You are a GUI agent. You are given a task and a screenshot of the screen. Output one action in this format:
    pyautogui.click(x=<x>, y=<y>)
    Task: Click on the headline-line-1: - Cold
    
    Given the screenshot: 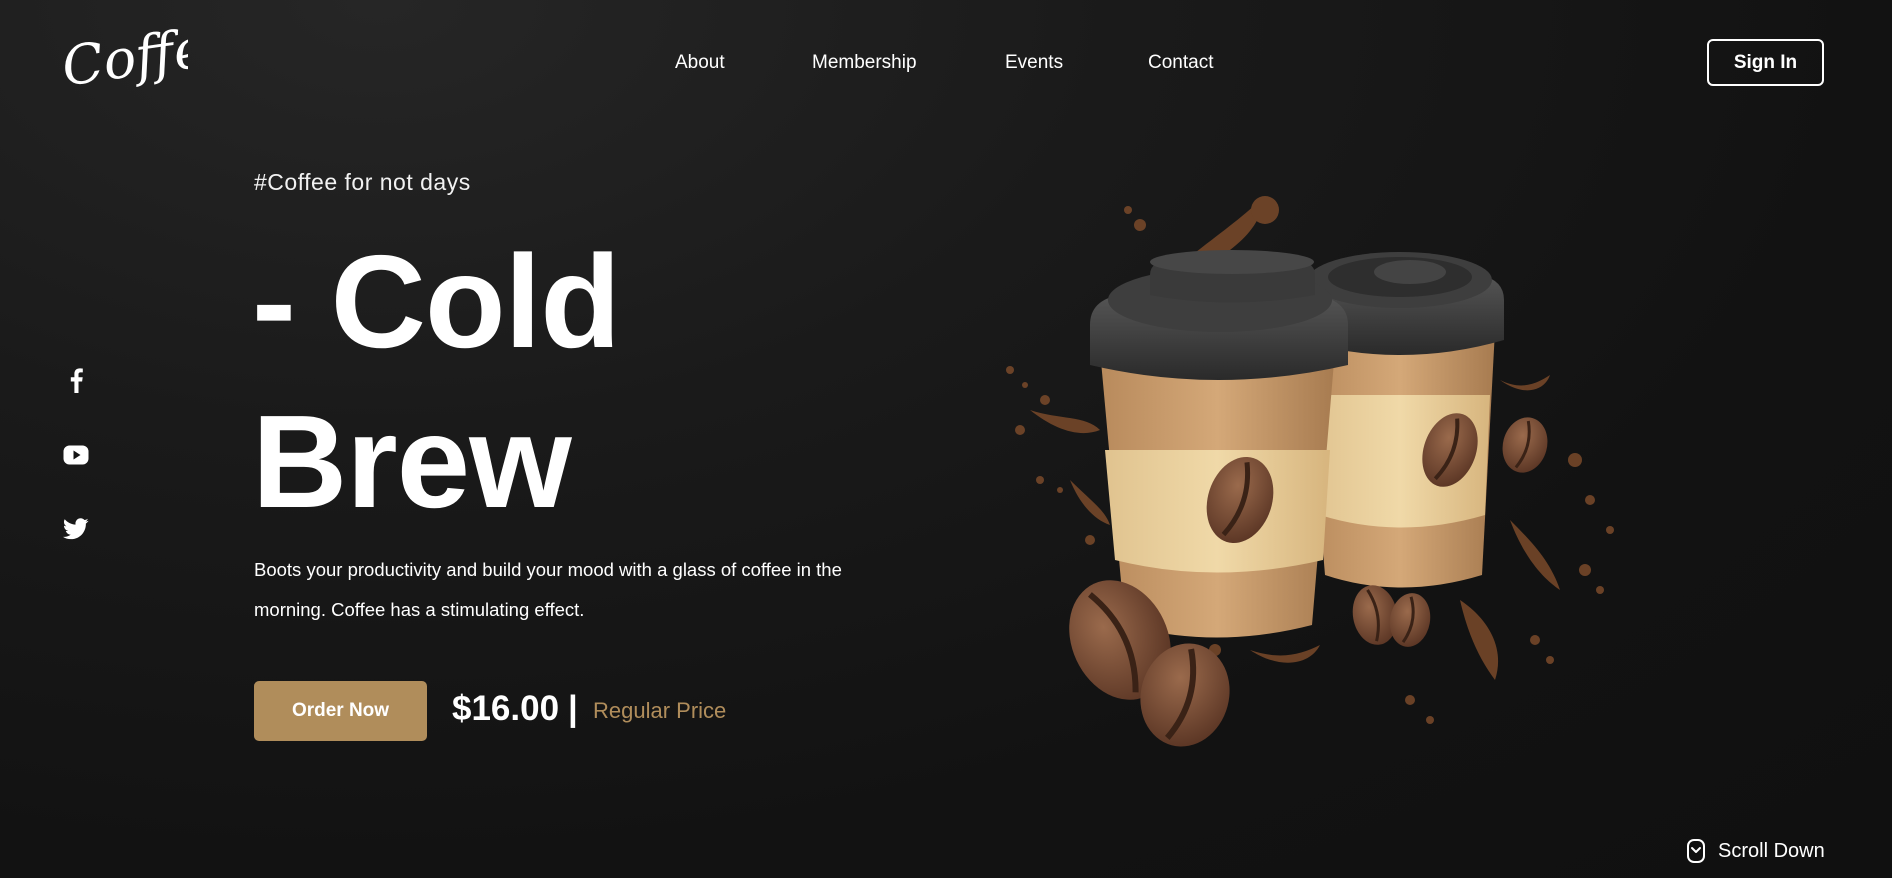 What is the action you would take?
    pyautogui.click(x=436, y=301)
    